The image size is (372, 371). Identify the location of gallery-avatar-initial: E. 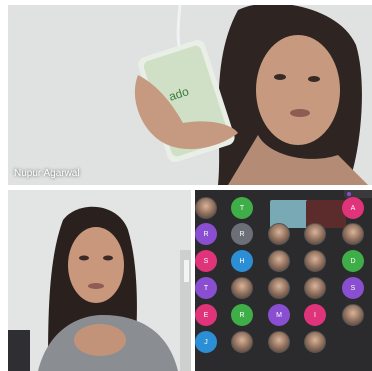
(206, 315).